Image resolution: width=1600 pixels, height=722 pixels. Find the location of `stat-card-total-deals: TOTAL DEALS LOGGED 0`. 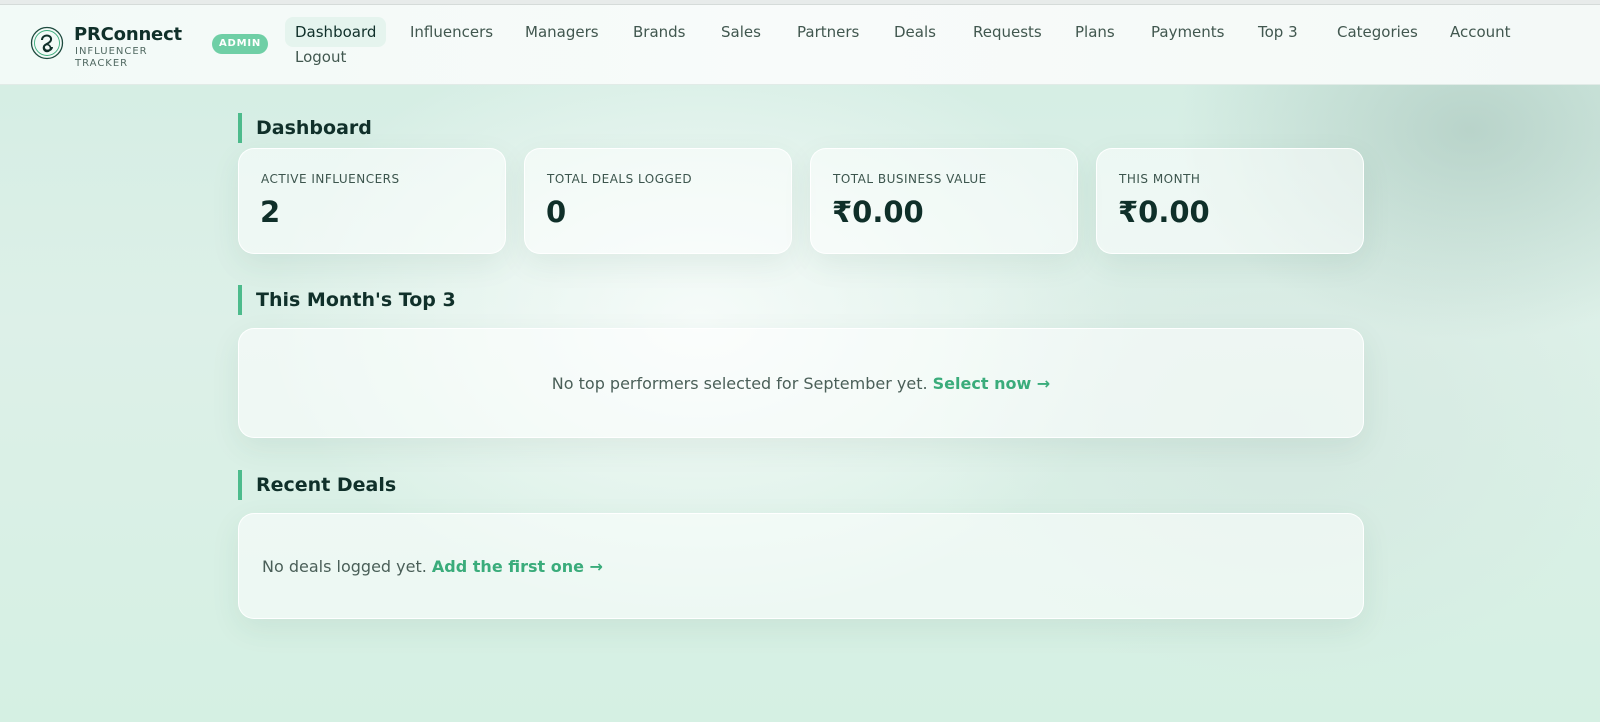

stat-card-total-deals: TOTAL DEALS LOGGED 0 is located at coordinates (658, 201).